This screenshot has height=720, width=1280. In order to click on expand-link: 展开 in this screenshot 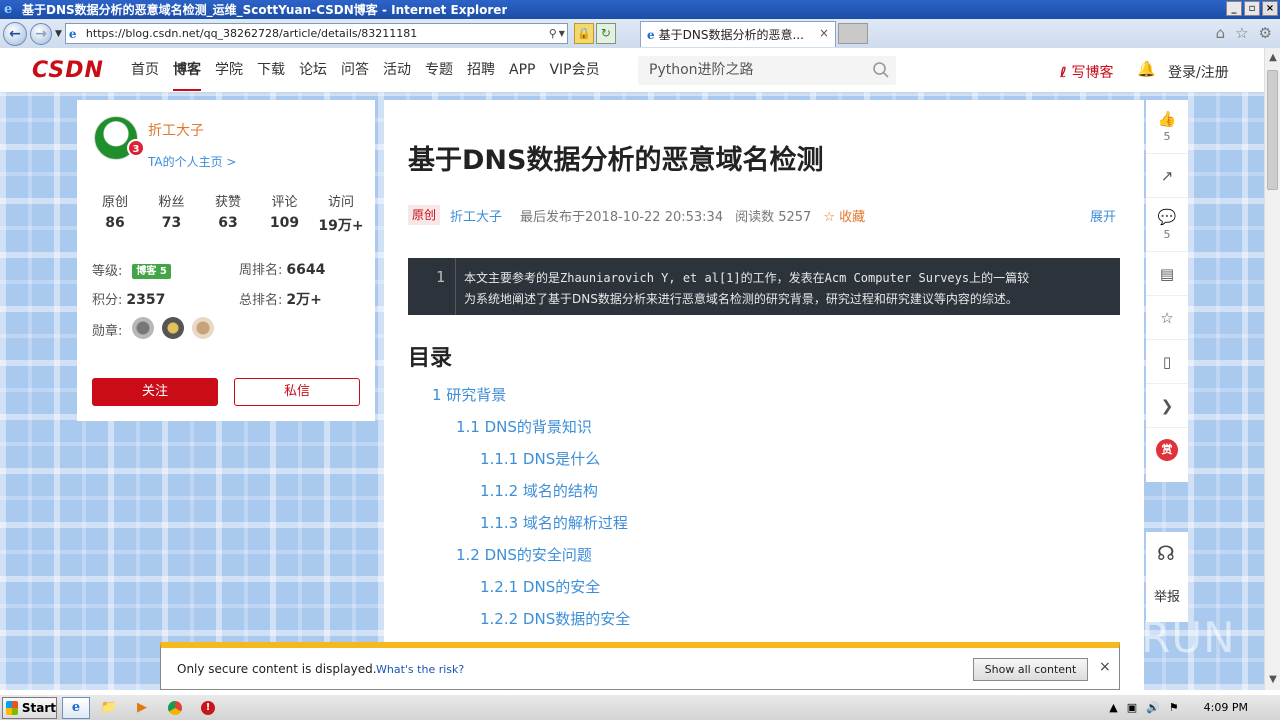, I will do `click(1103, 215)`.